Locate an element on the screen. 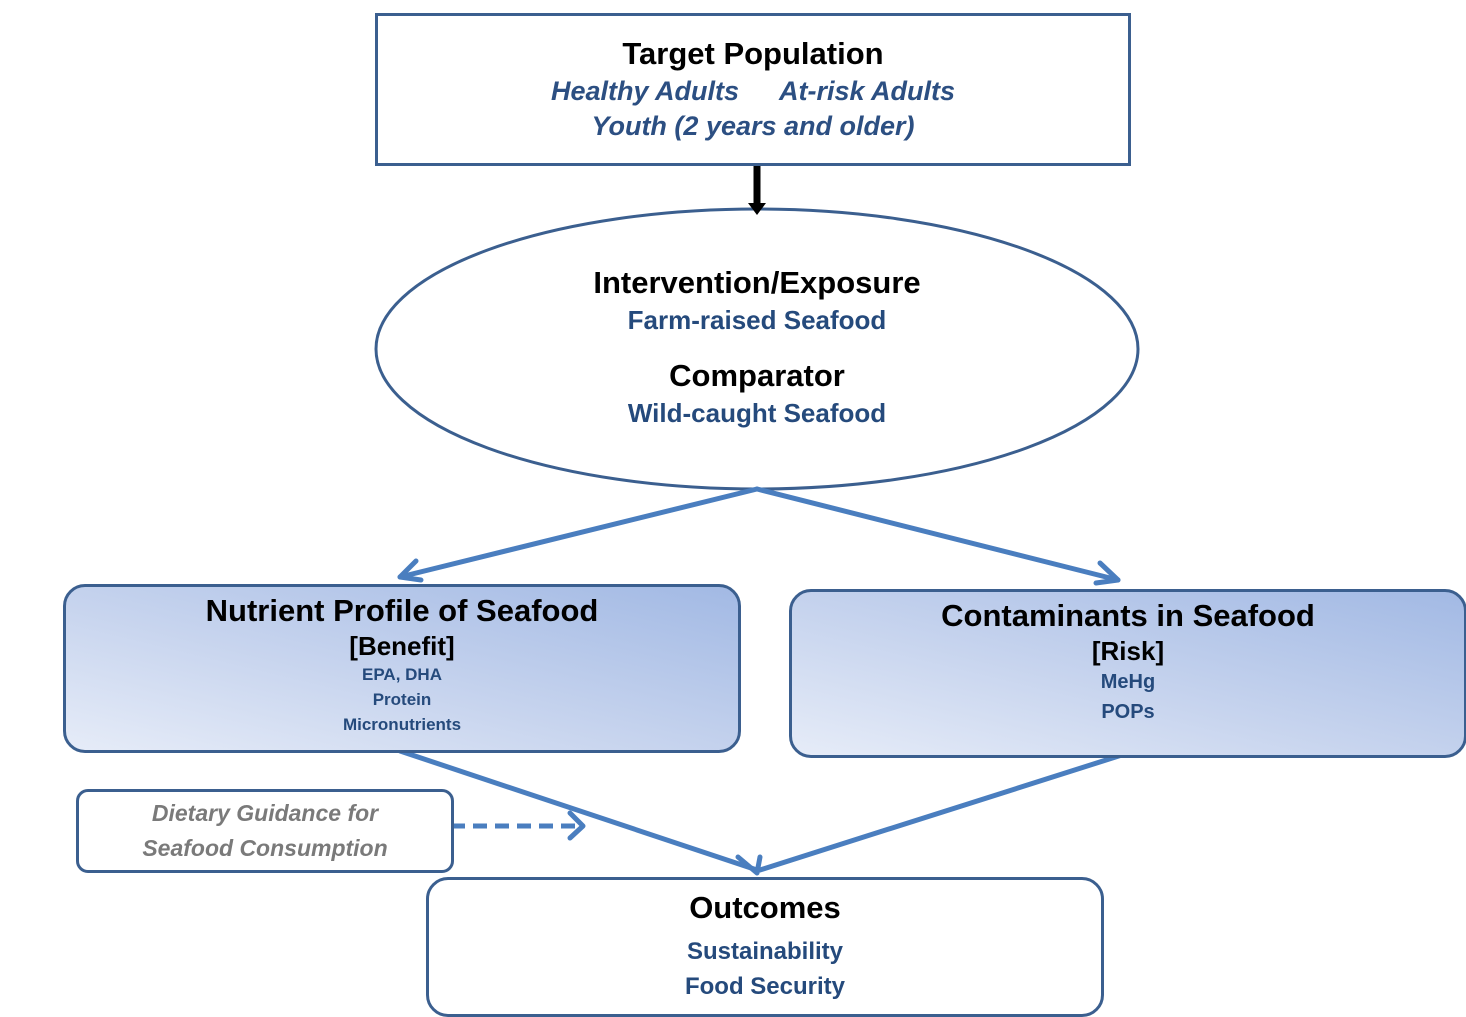 The height and width of the screenshot is (1017, 1466). group-healthy-adults: Healthy Adults is located at coordinates (644, 91).